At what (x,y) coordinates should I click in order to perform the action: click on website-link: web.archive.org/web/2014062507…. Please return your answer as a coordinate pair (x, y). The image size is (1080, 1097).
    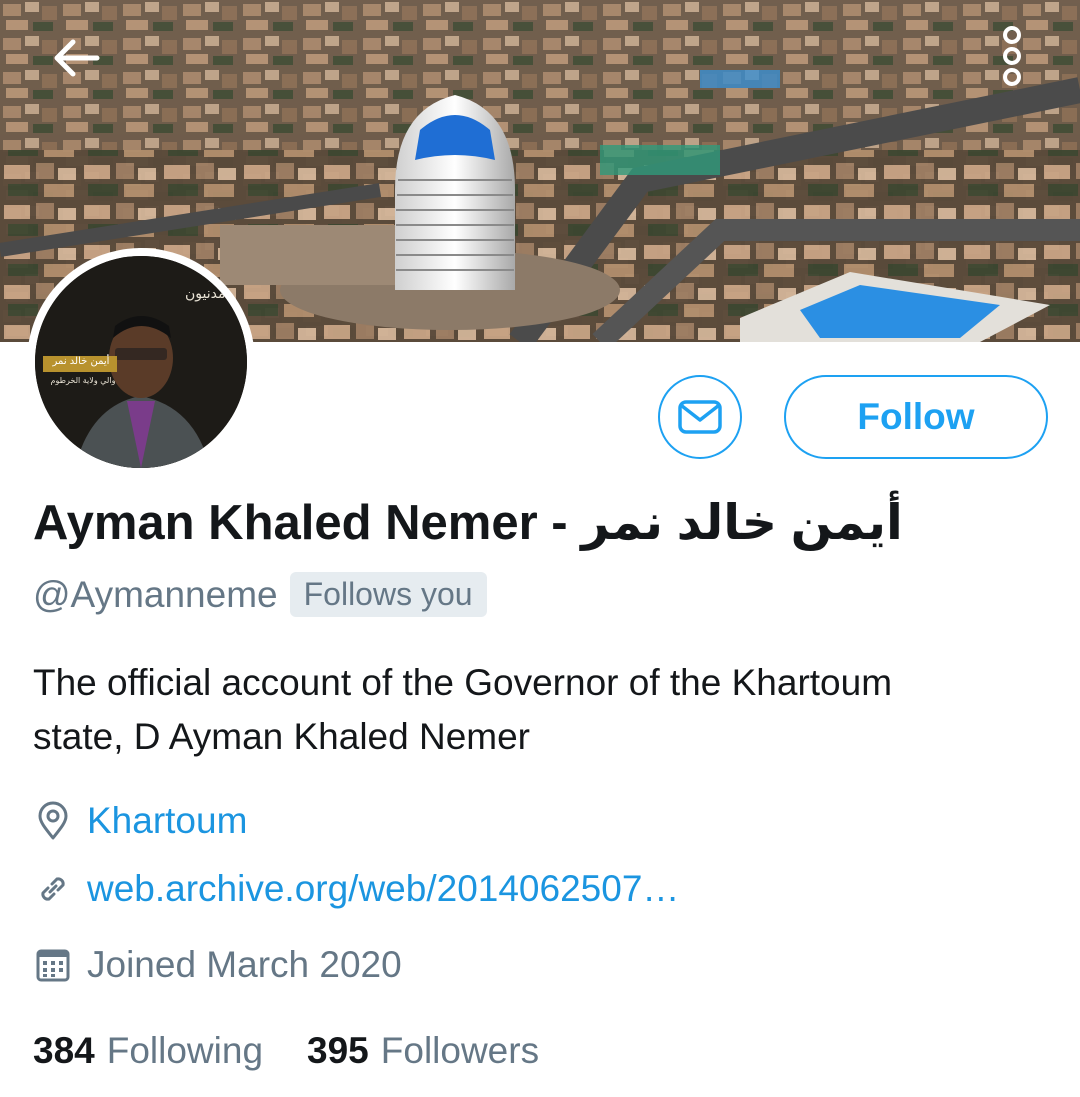
    Looking at the image, I should click on (383, 889).